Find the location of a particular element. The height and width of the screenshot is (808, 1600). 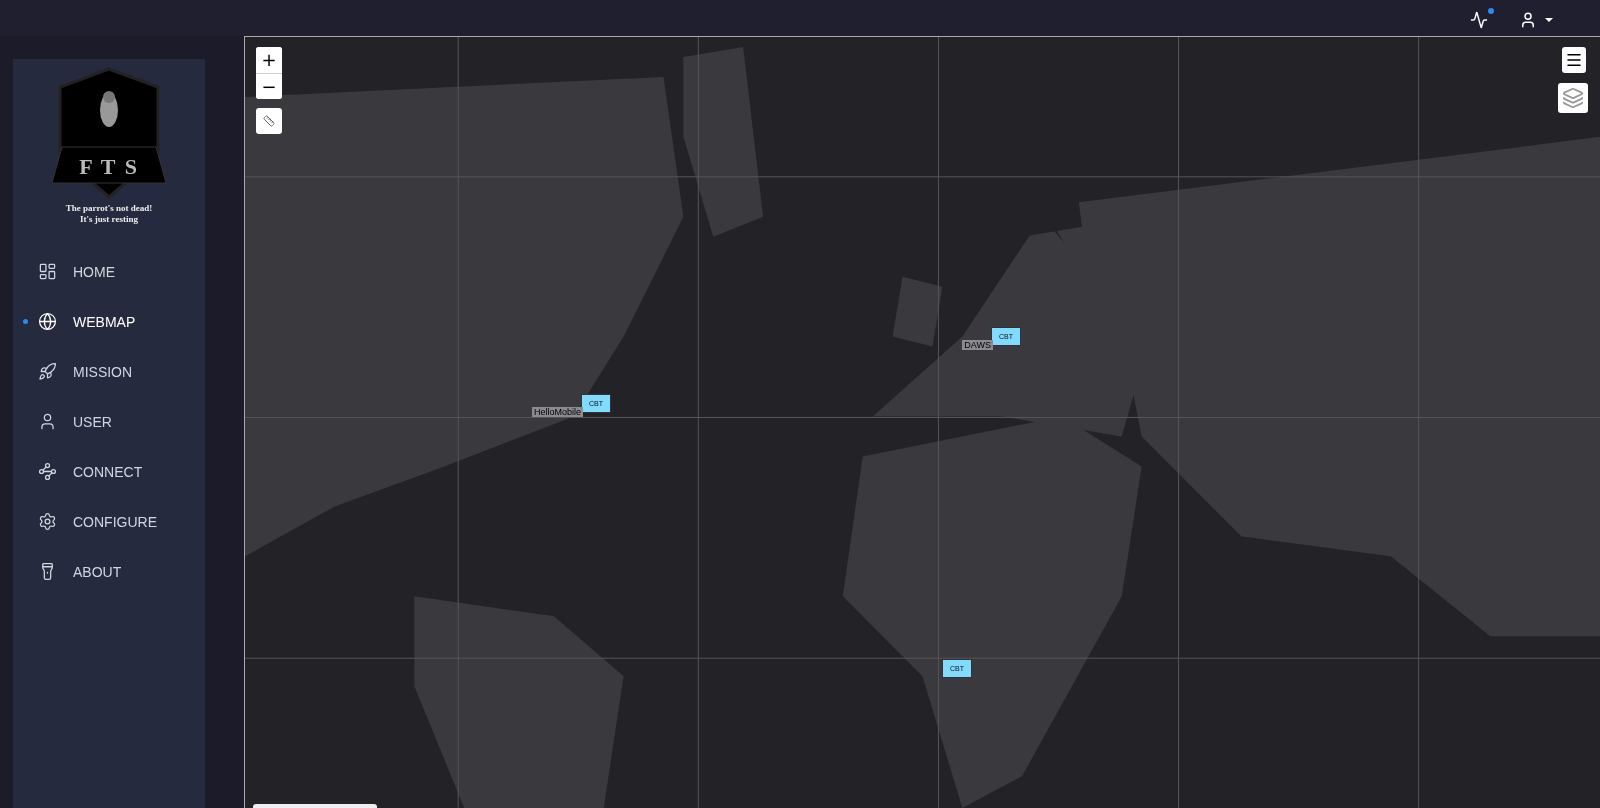

nav-item: HOME is located at coordinates (109, 271).